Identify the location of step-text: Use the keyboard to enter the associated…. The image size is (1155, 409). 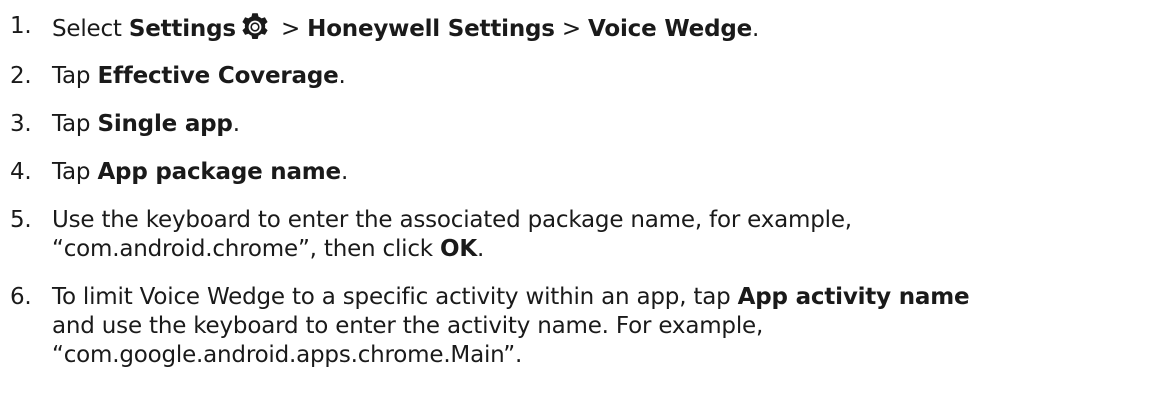
(603, 235).